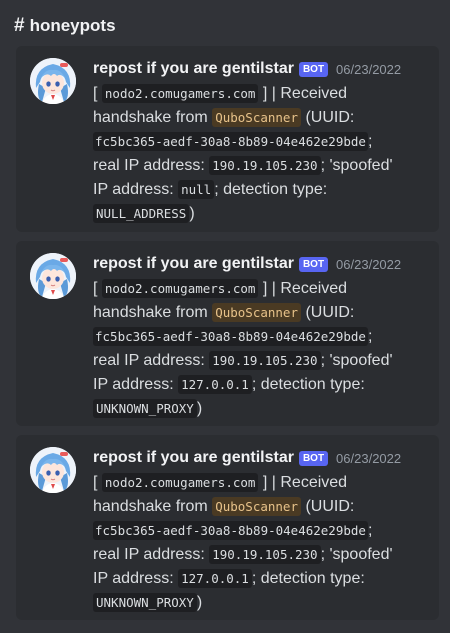 This screenshot has width=450, height=633. What do you see at coordinates (19, 25) in the screenshot?
I see `hash-icon: #` at bounding box center [19, 25].